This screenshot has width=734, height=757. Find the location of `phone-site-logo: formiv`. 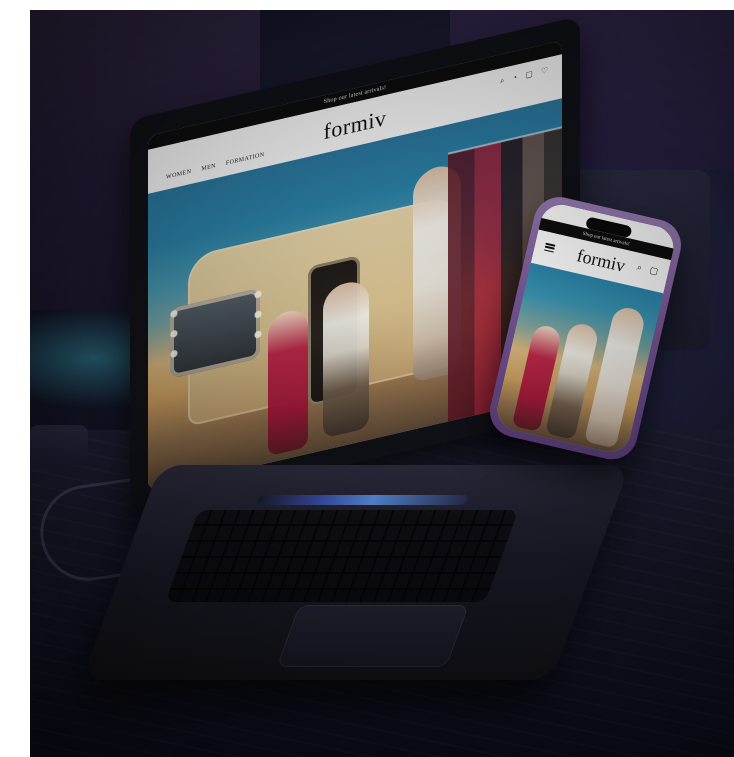

phone-site-logo: formiv is located at coordinates (601, 260).